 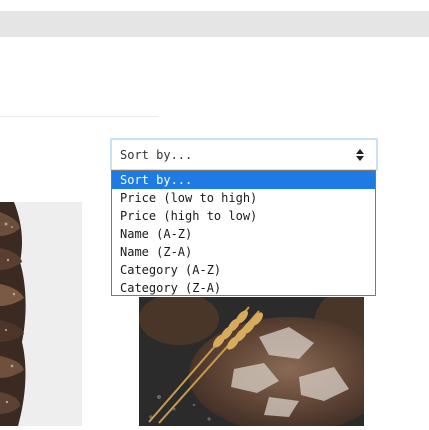 What do you see at coordinates (243, 216) in the screenshot?
I see `sort-option-price-desc: Price (high to low)` at bounding box center [243, 216].